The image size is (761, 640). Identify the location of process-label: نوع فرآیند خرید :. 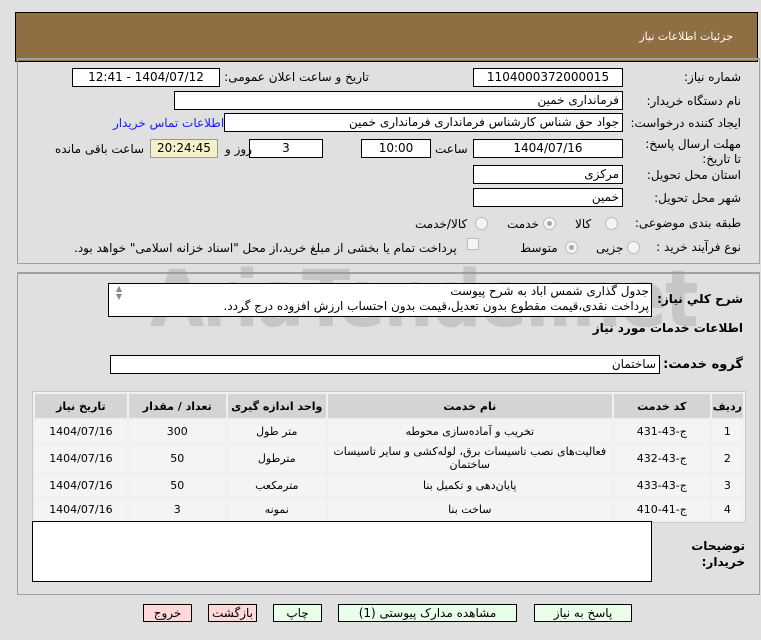
(698, 247).